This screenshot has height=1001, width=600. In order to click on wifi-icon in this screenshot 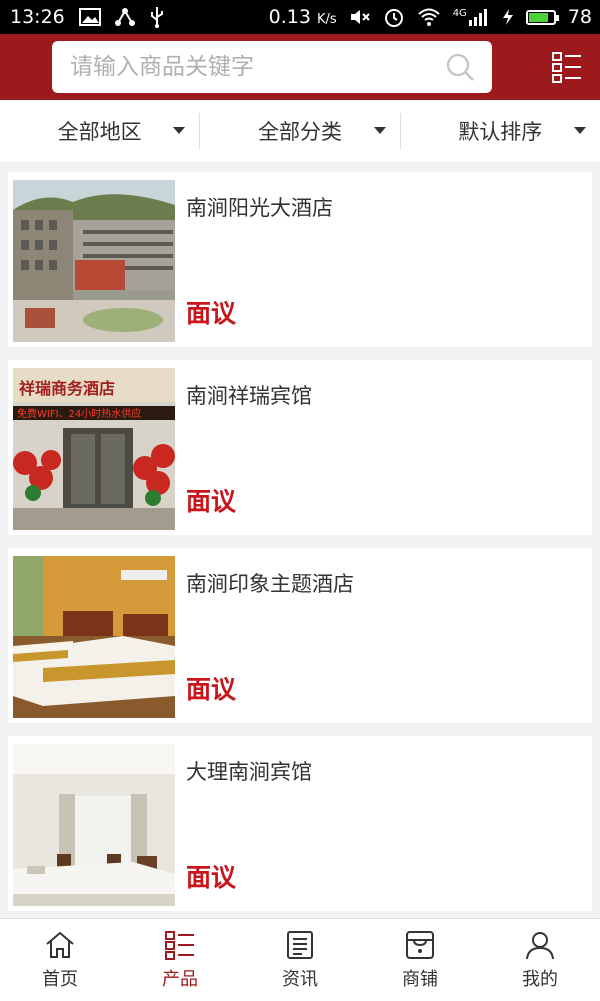, I will do `click(429, 17)`.